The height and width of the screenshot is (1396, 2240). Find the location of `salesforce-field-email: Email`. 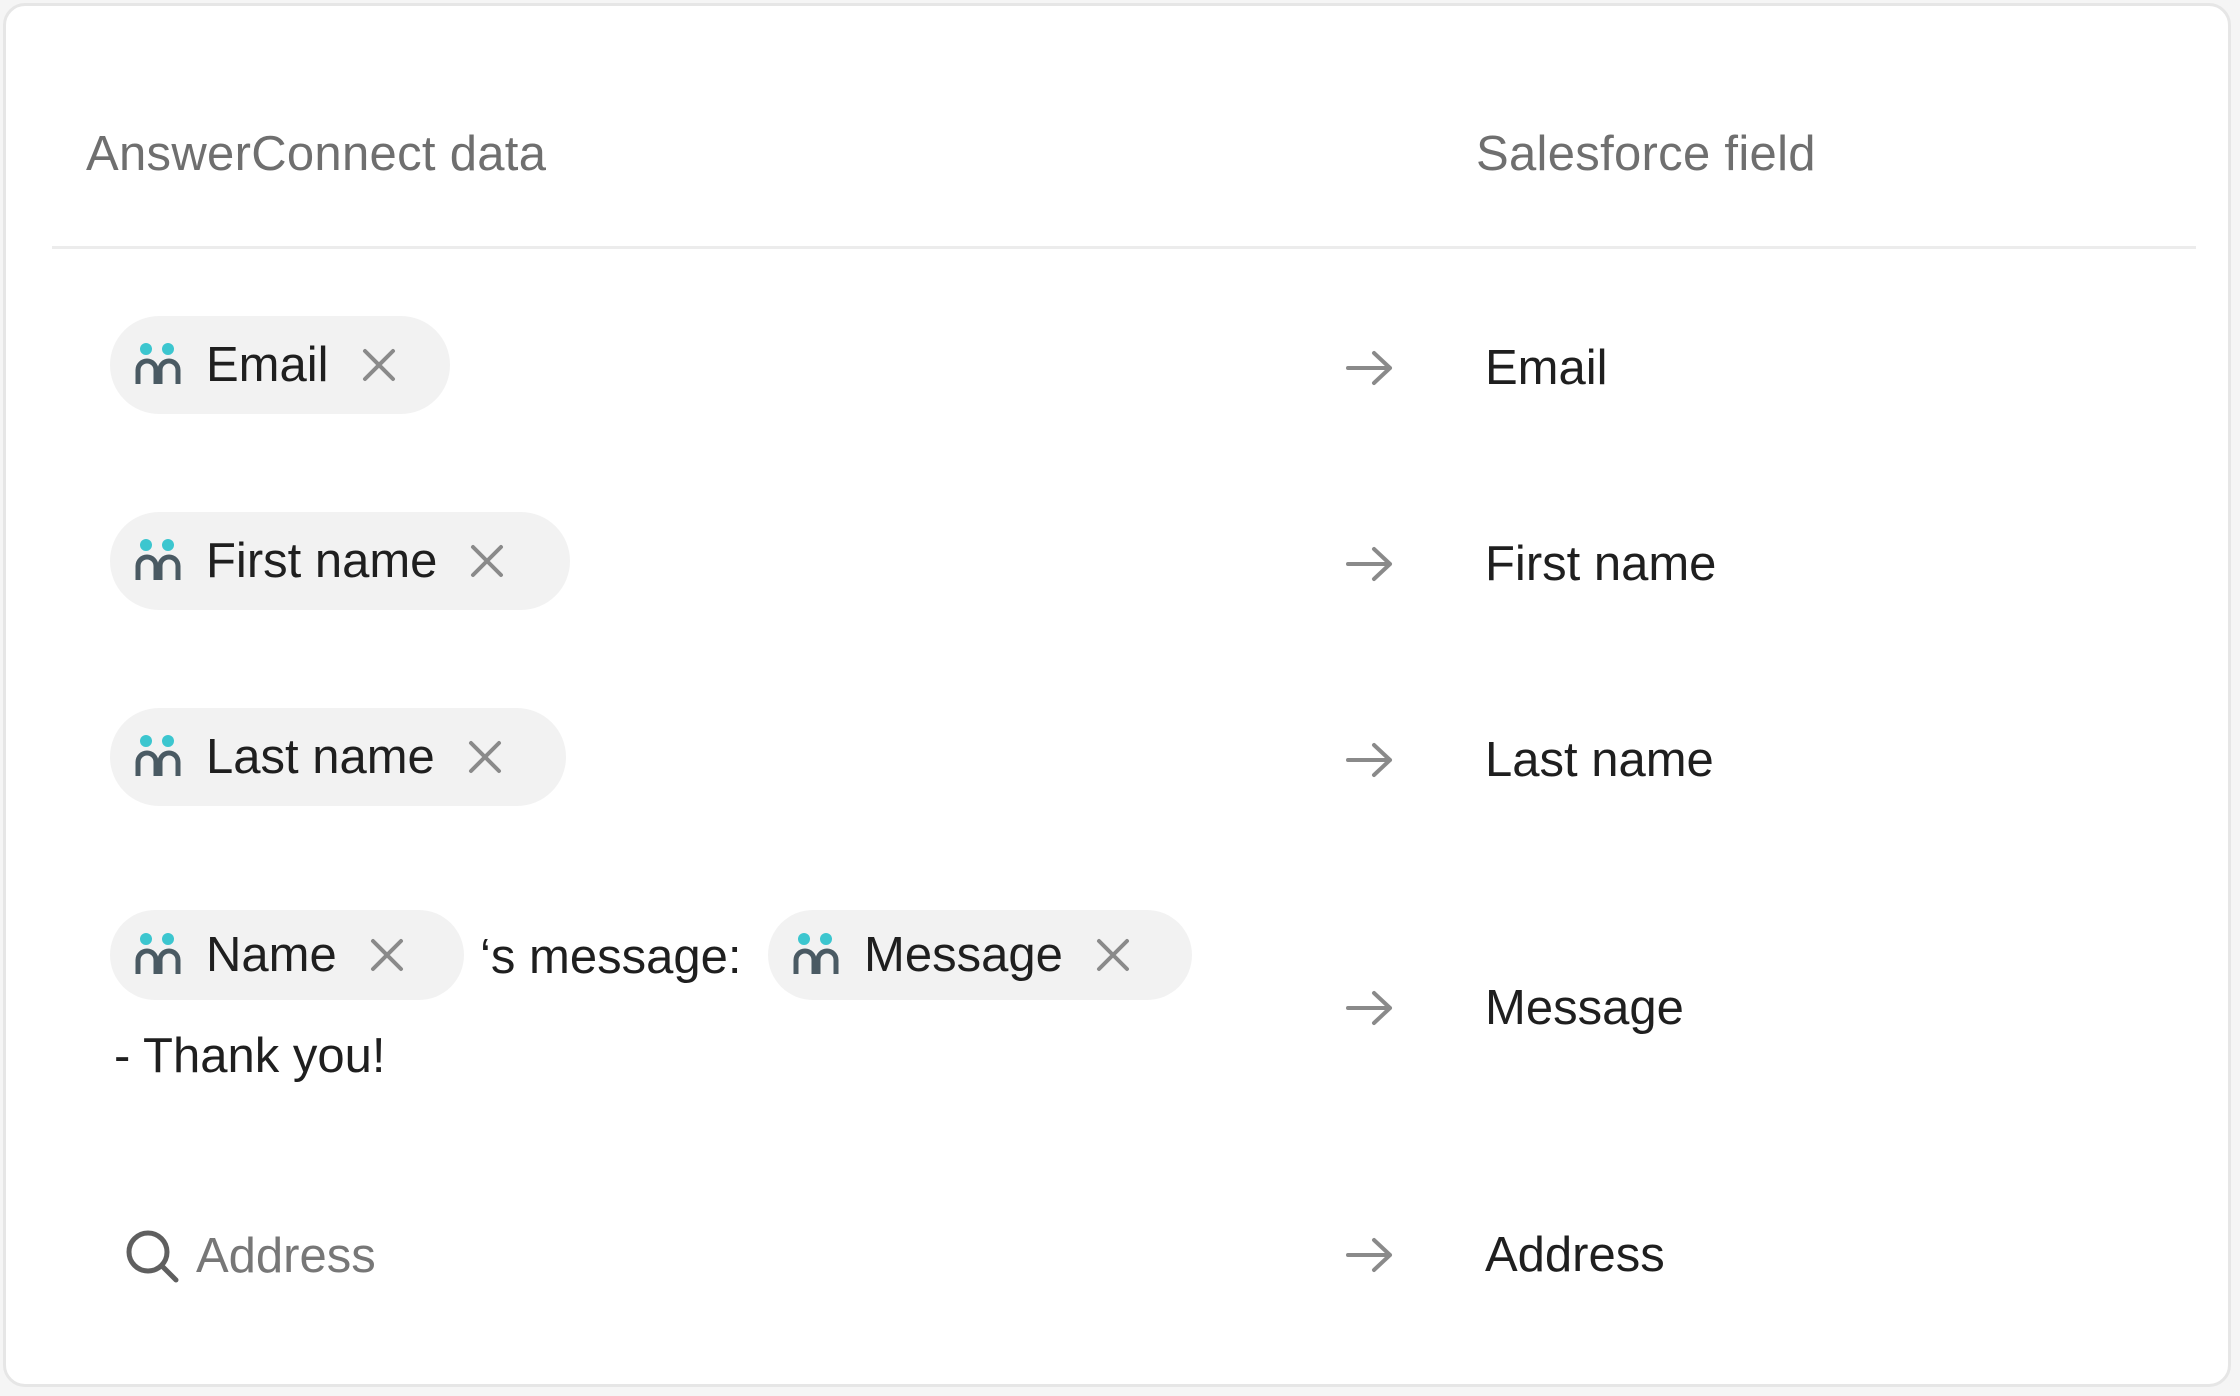

salesforce-field-email: Email is located at coordinates (1546, 368).